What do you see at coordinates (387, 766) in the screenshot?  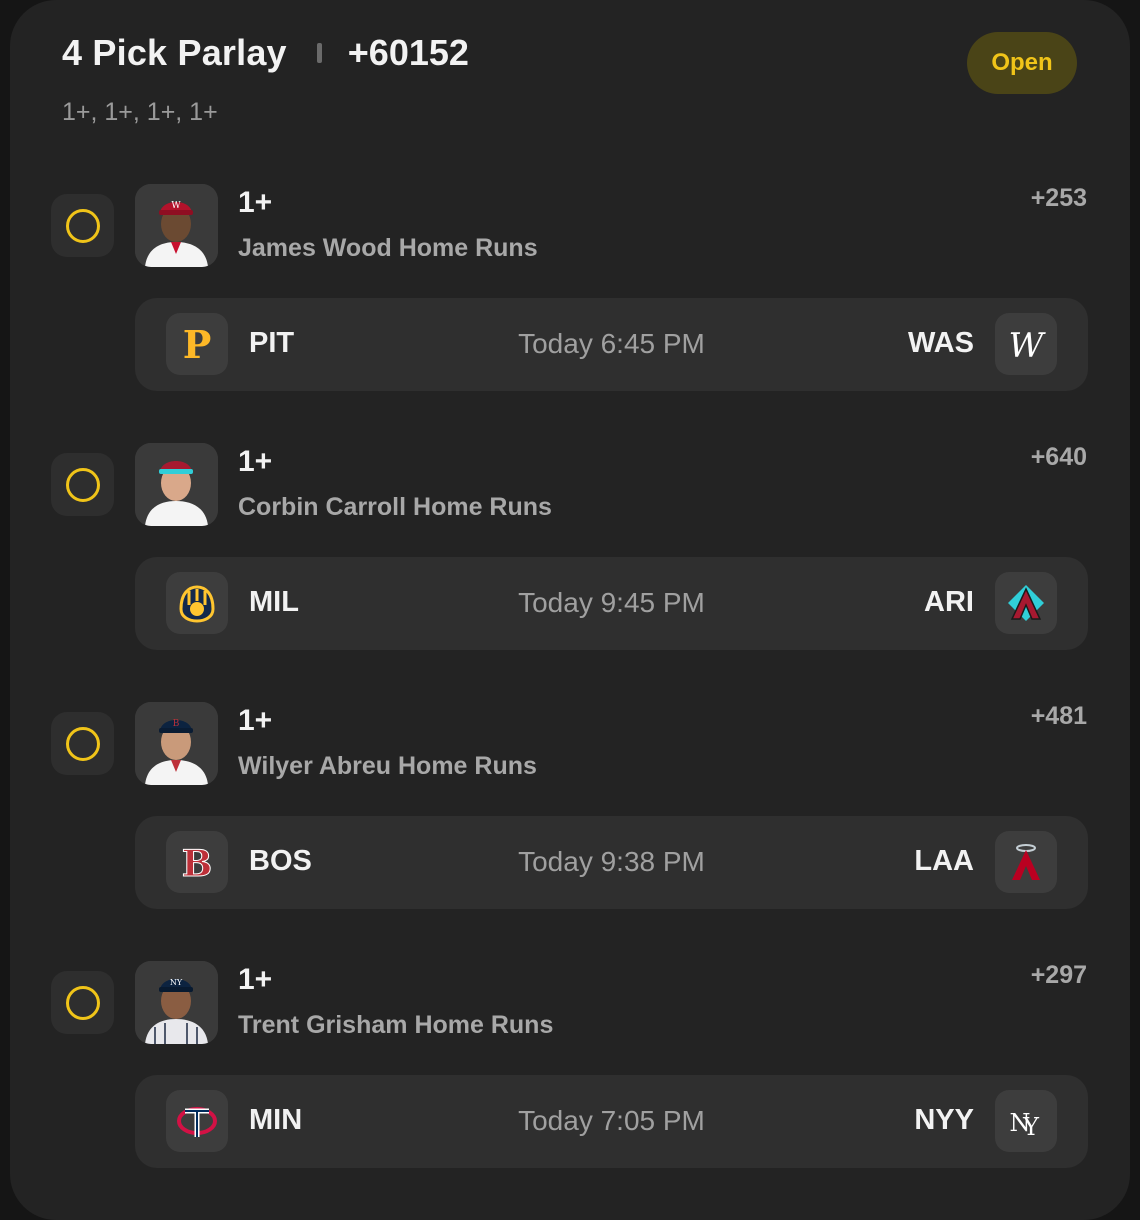 I see `leg-market: Wilyer Abreu Home Runs` at bounding box center [387, 766].